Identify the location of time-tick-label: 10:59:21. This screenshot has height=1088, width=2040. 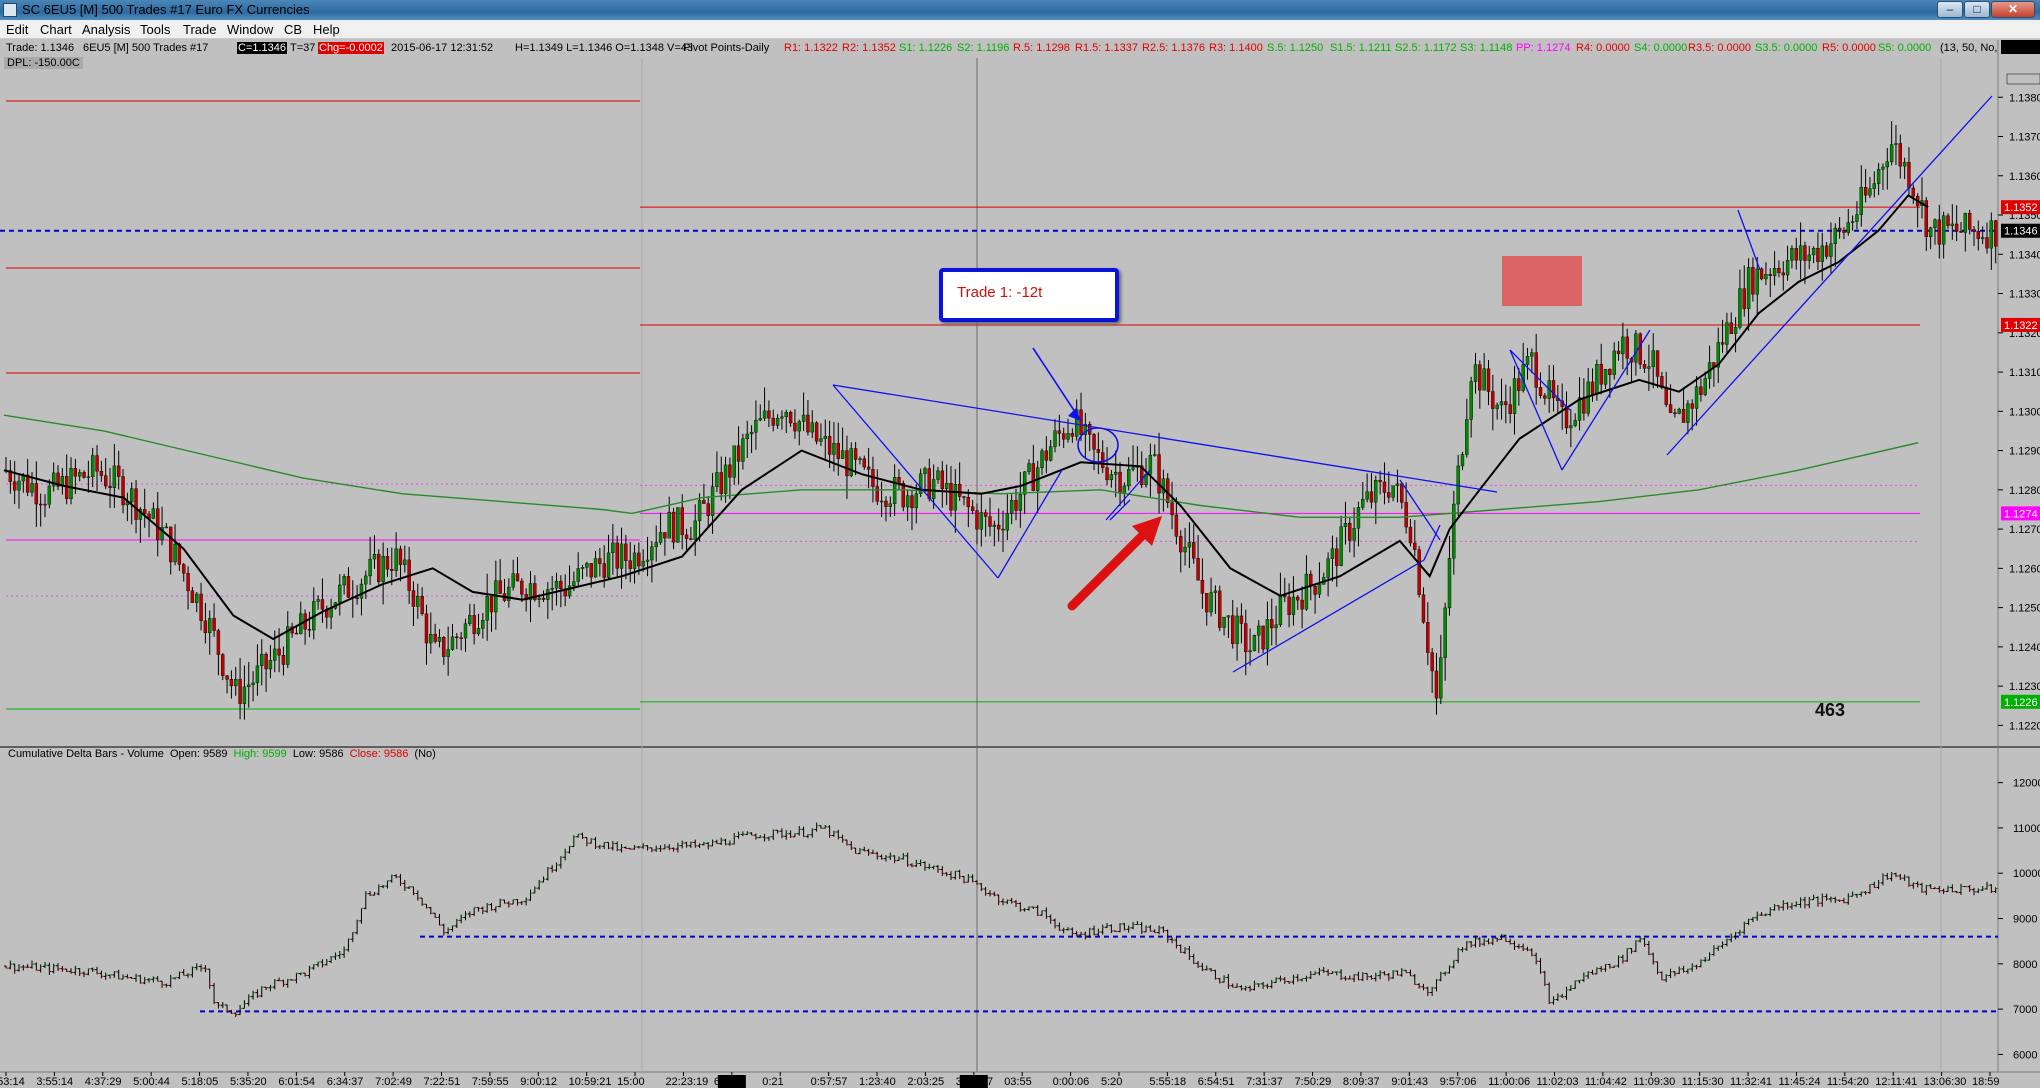
(590, 1082).